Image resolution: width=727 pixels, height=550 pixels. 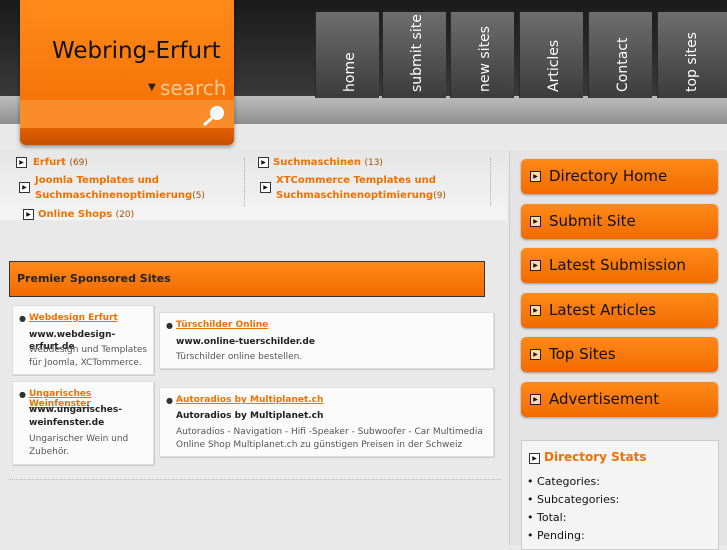 I want to click on nav-home: home, so click(x=347, y=55).